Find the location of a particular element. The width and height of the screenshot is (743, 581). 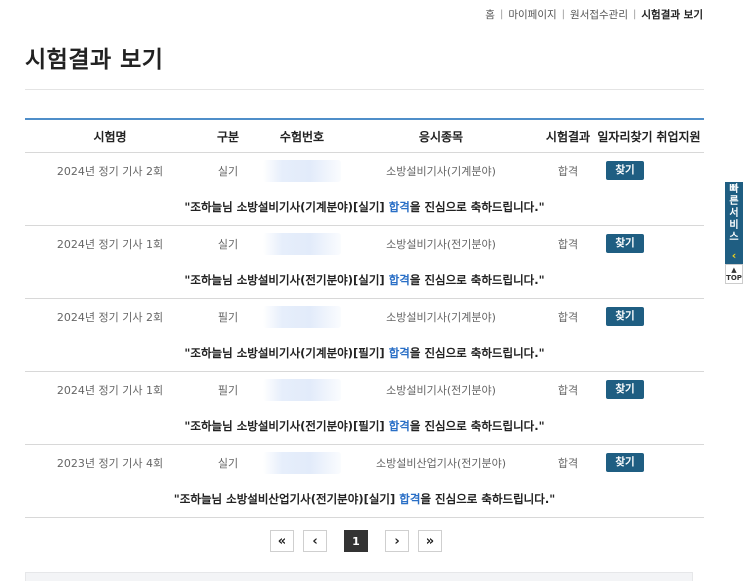

quick-service-tab: 빠른서비스 ‹ ▲ TOP is located at coordinates (734, 233).